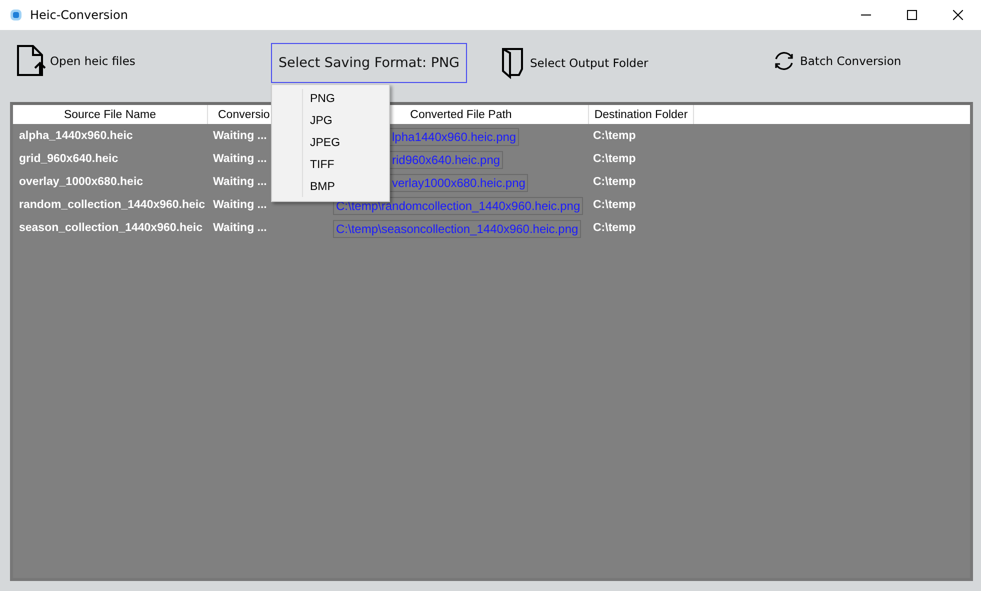  Describe the element at coordinates (330, 143) in the screenshot. I see `menu-item: JPEG` at that location.